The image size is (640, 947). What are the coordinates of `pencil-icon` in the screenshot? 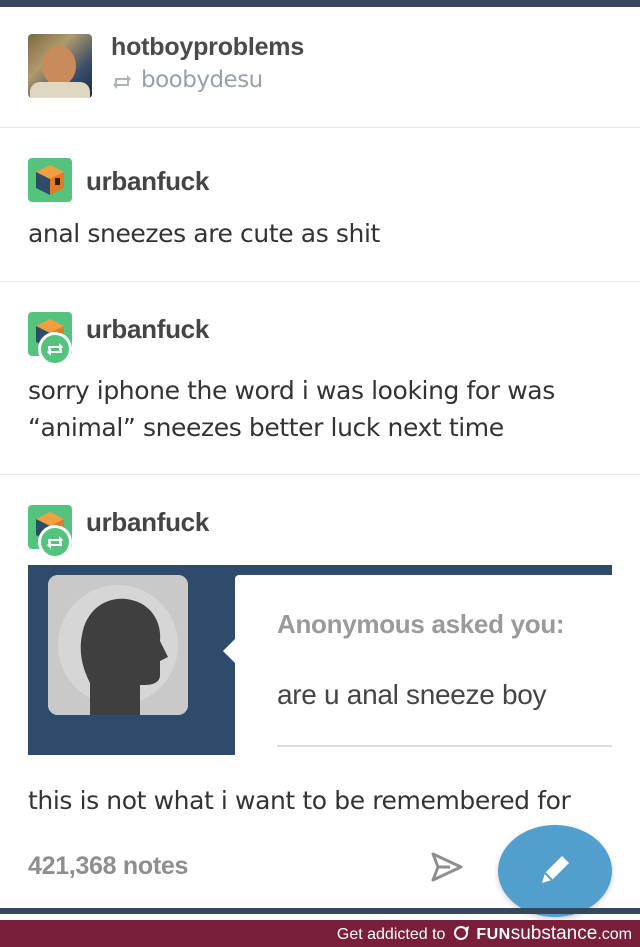 It's located at (555, 869).